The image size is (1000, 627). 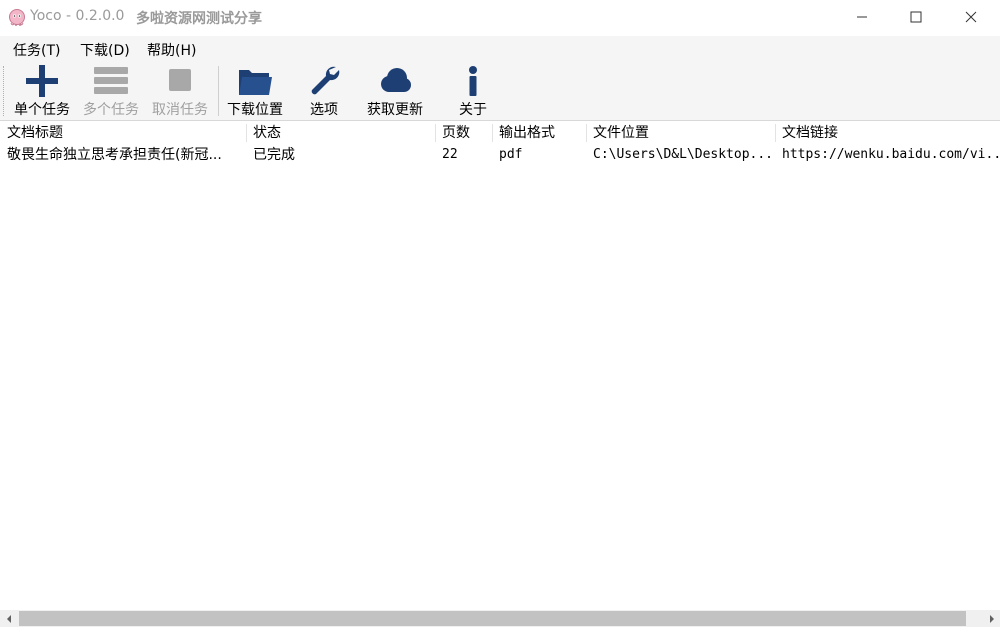 What do you see at coordinates (539, 133) in the screenshot?
I see `column-header-format: 输出格式` at bounding box center [539, 133].